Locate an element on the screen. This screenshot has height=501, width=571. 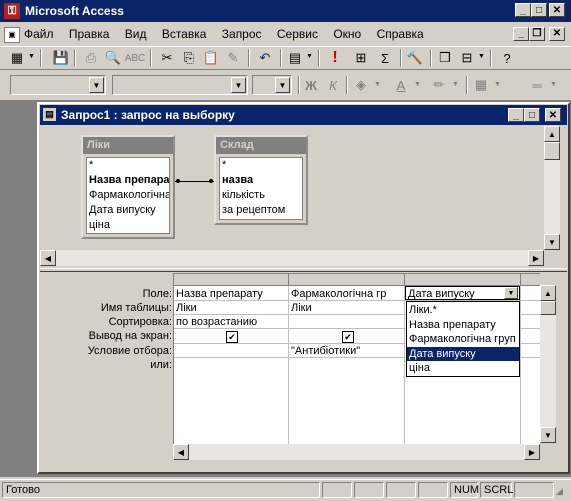
doc-restore-button: ❐ is located at coordinates (537, 34).